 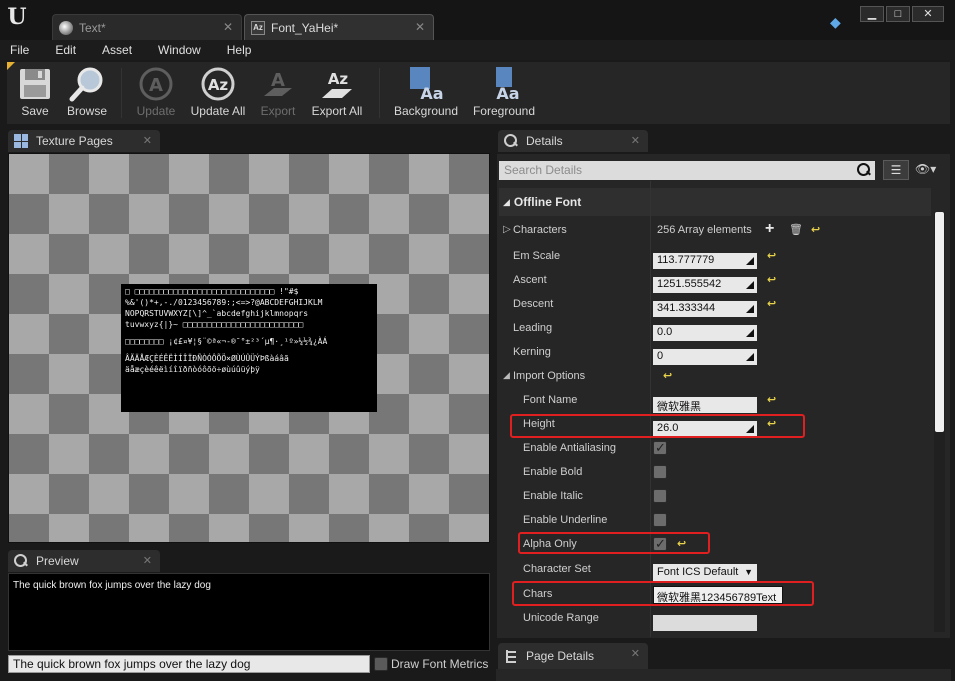 What do you see at coordinates (84, 561) in the screenshot?
I see `tab-preview: Preview ✕` at bounding box center [84, 561].